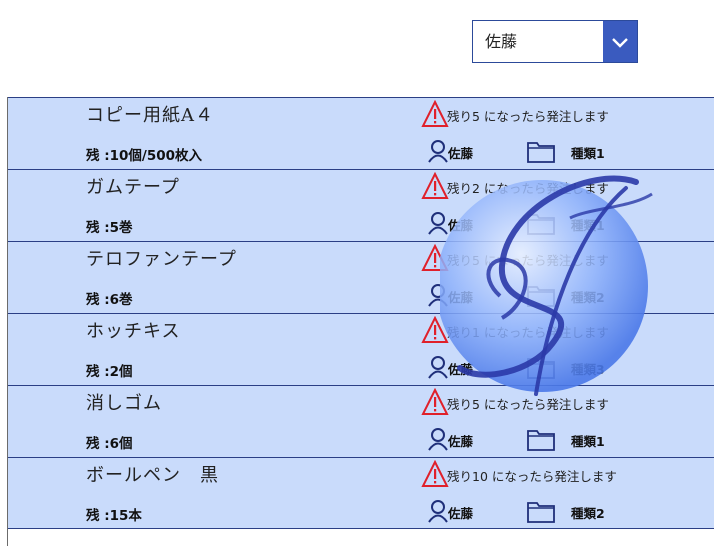 Image resolution: width=714 pixels, height=546 pixels. I want to click on list-item: 消しゴム 残 :6個 残り5 になったら発注します 佐藤 種類1, so click(361, 421).